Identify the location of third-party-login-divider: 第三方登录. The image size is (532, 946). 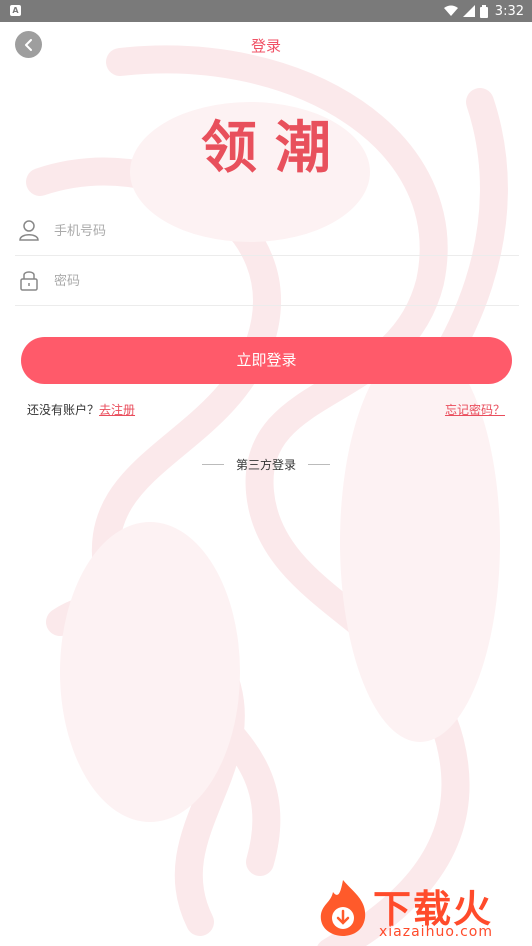
(266, 464).